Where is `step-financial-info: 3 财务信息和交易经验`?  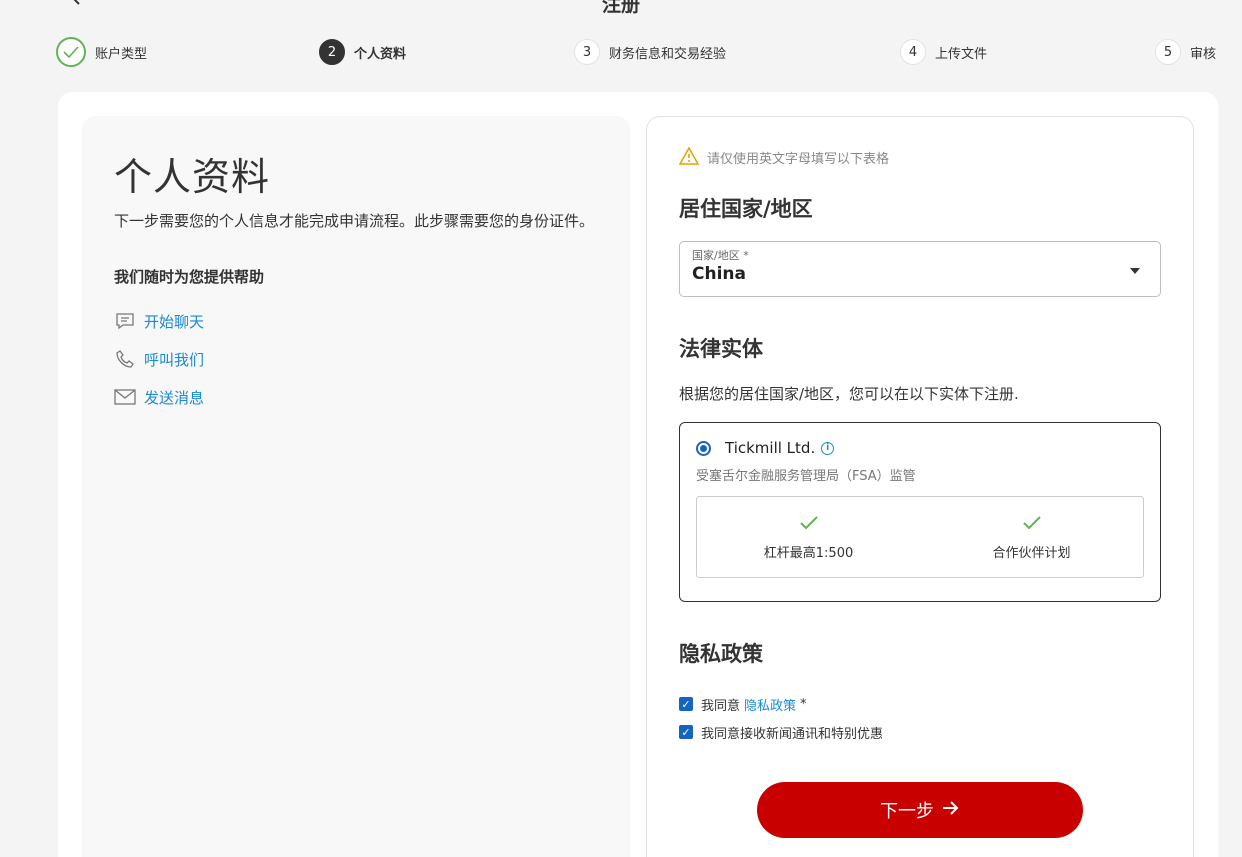
step-financial-info: 3 财务信息和交易经验 is located at coordinates (650, 52).